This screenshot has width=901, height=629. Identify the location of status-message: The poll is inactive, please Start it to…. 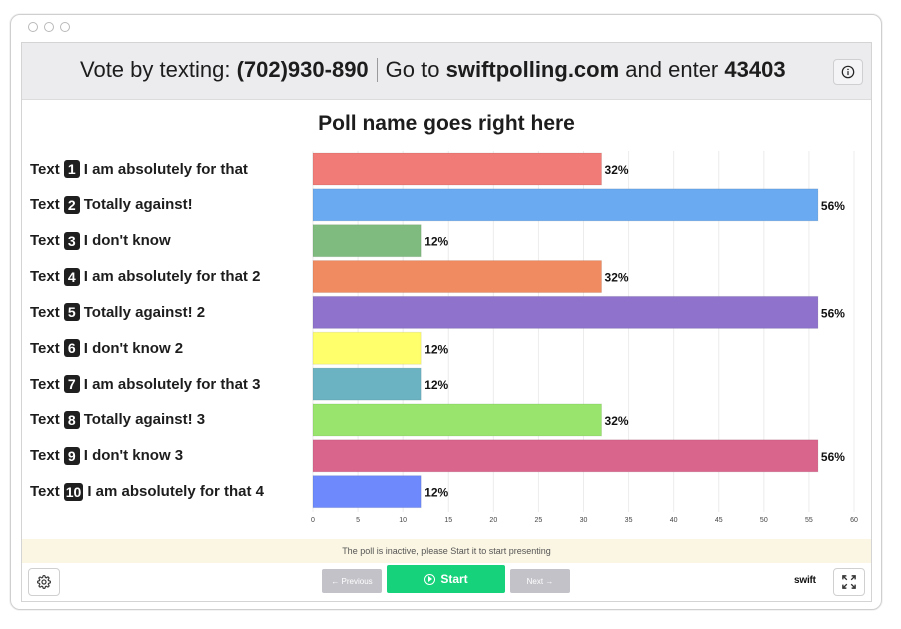
(446, 551).